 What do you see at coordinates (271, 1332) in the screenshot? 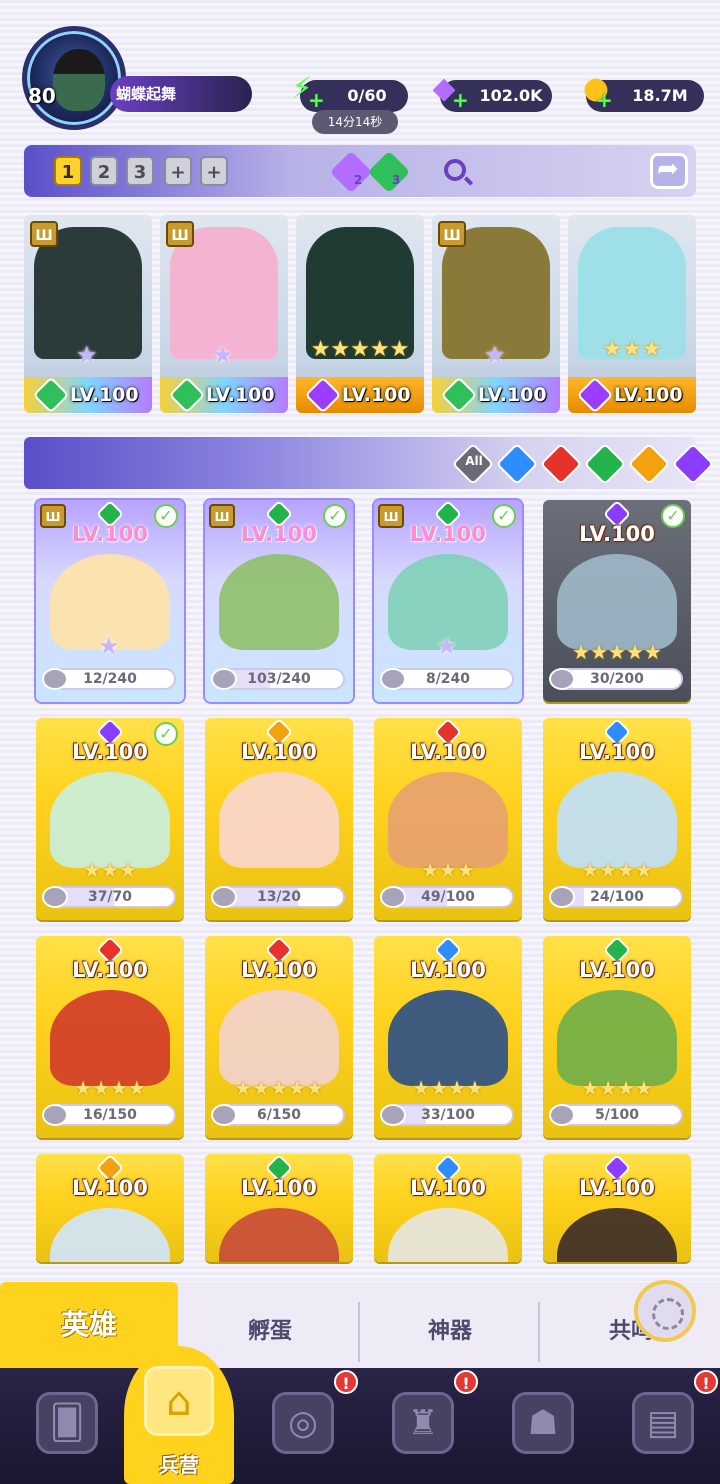
I see `tab-hatch: 孵蛋` at bounding box center [271, 1332].